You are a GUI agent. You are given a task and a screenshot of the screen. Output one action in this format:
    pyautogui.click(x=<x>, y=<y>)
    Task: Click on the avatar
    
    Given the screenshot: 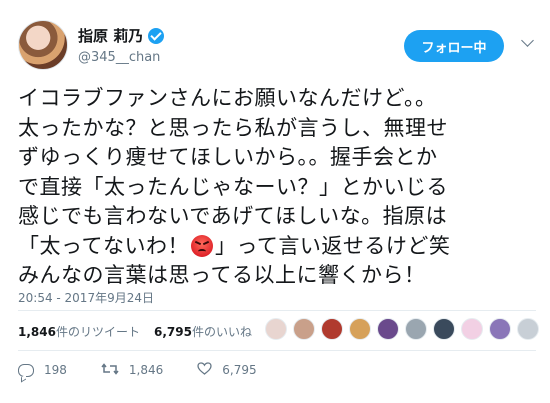 What is the action you would take?
    pyautogui.click(x=43, y=45)
    